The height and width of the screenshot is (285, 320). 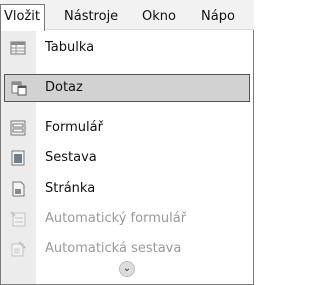 I want to click on menu-item-formular: Formulář, so click(x=125, y=128).